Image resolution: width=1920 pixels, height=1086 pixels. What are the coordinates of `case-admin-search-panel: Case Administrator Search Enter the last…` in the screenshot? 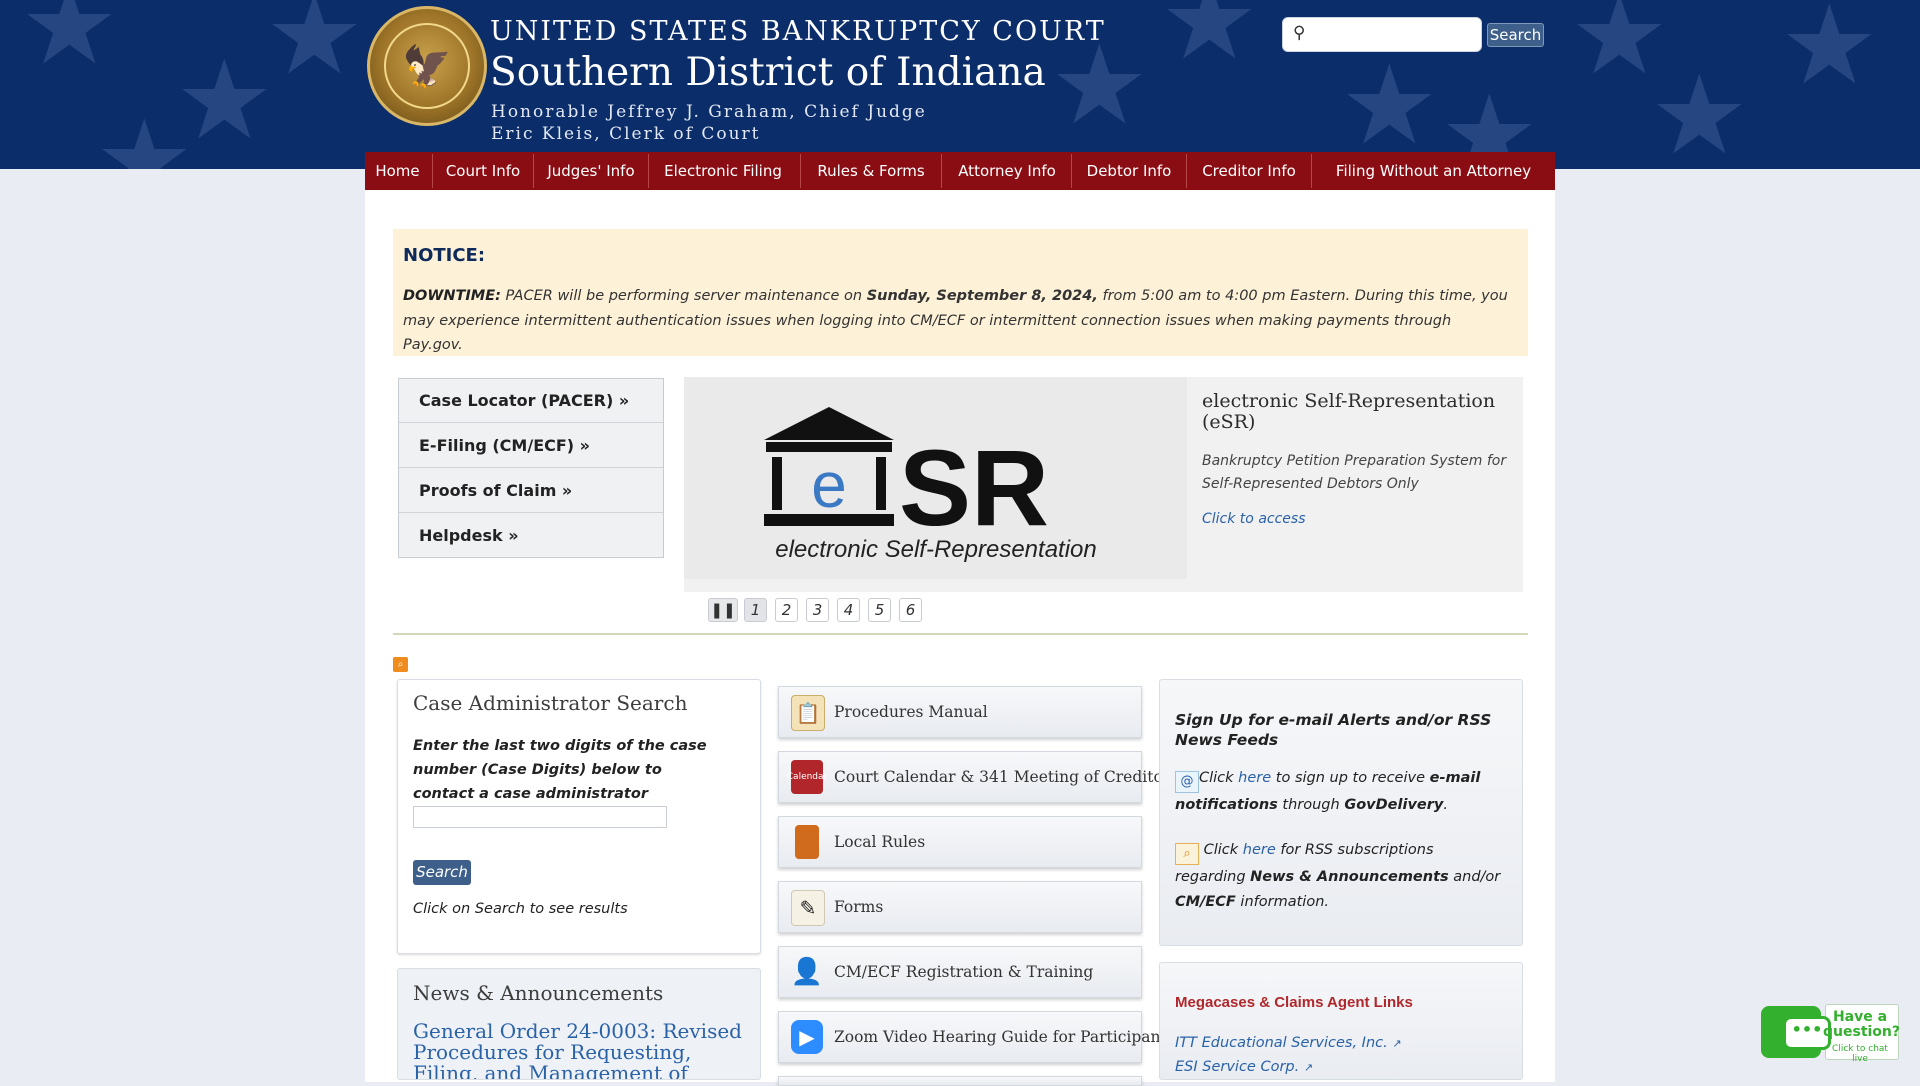 It's located at (579, 816).